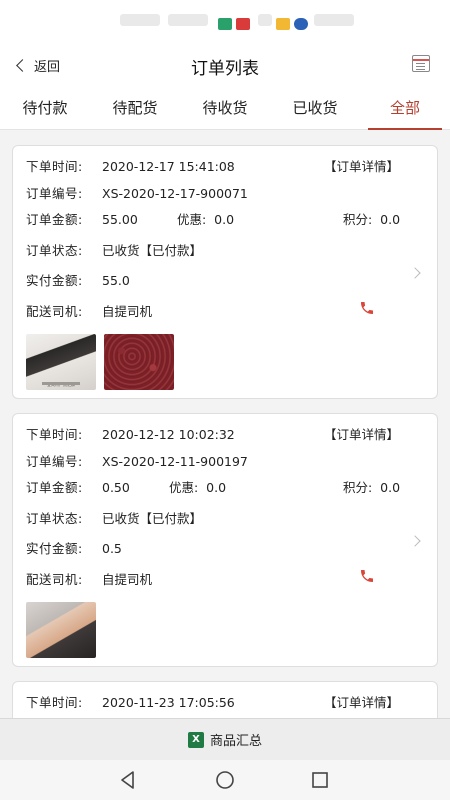  I want to click on back-label: 返回, so click(47, 67).